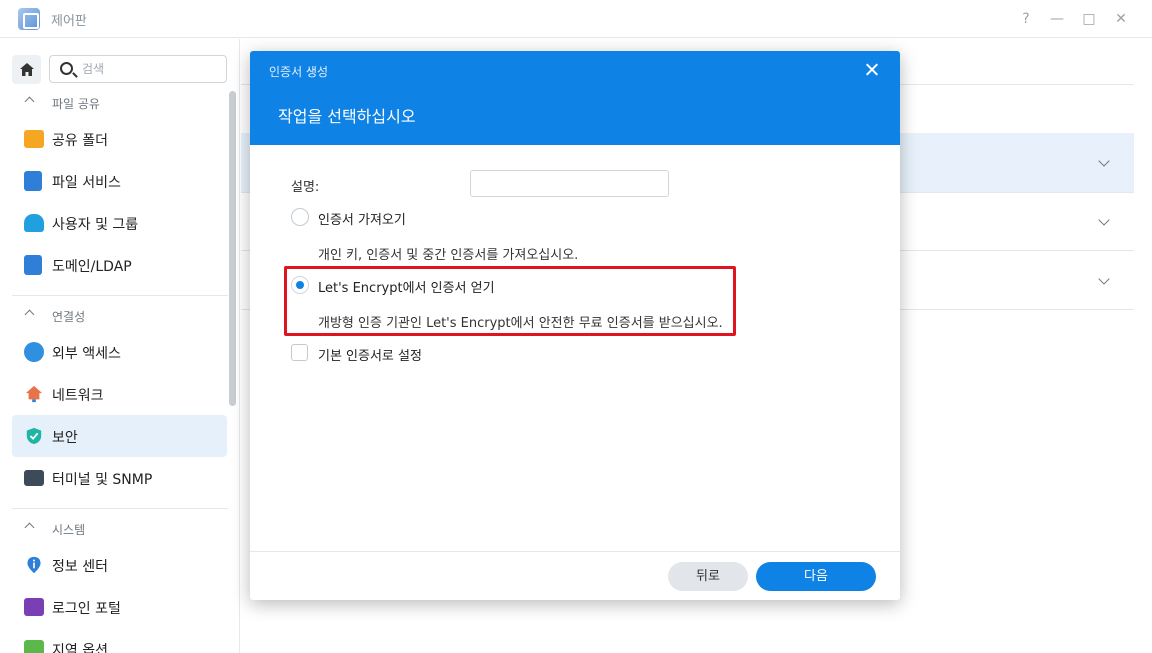  Describe the element at coordinates (34, 223) in the screenshot. I see `users-icon` at that location.